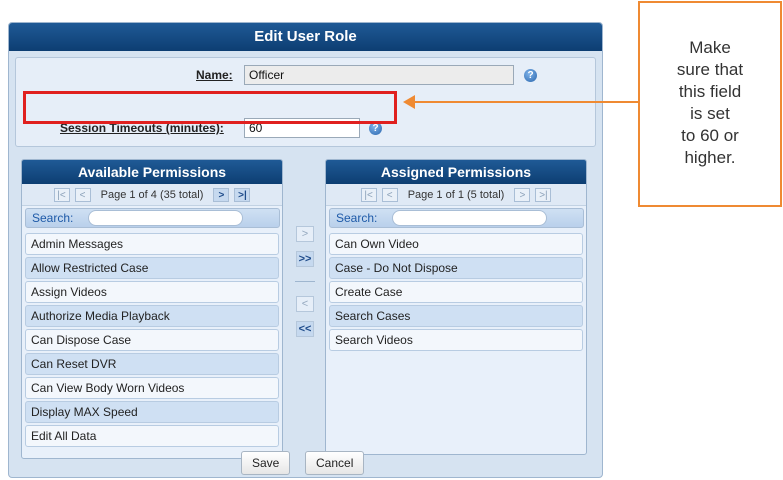 The height and width of the screenshot is (480, 783). Describe the element at coordinates (379, 75) in the screenshot. I see `name-field: Officer` at that location.